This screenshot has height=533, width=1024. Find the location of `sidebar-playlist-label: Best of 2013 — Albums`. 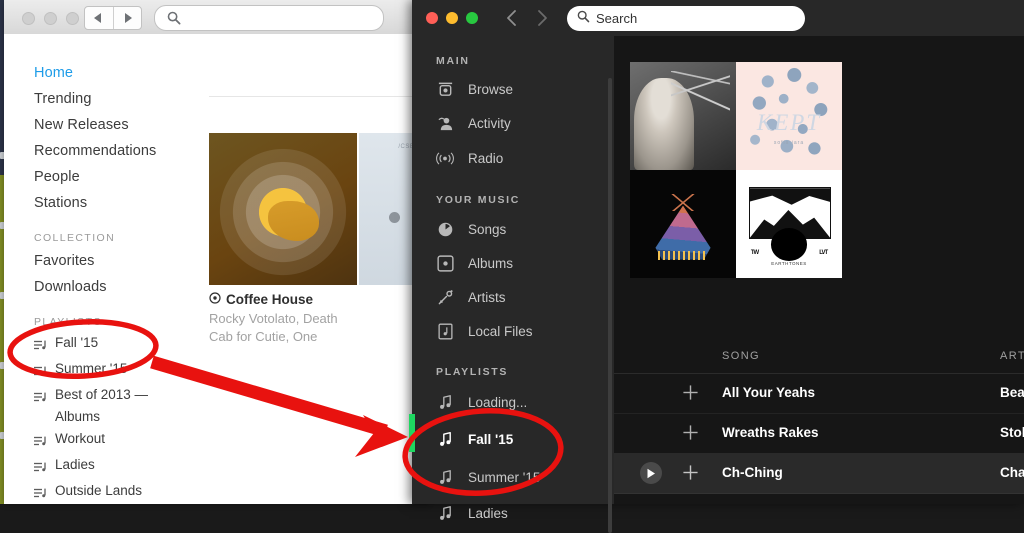

sidebar-playlist-label: Best of 2013 — Albums is located at coordinates (102, 405).